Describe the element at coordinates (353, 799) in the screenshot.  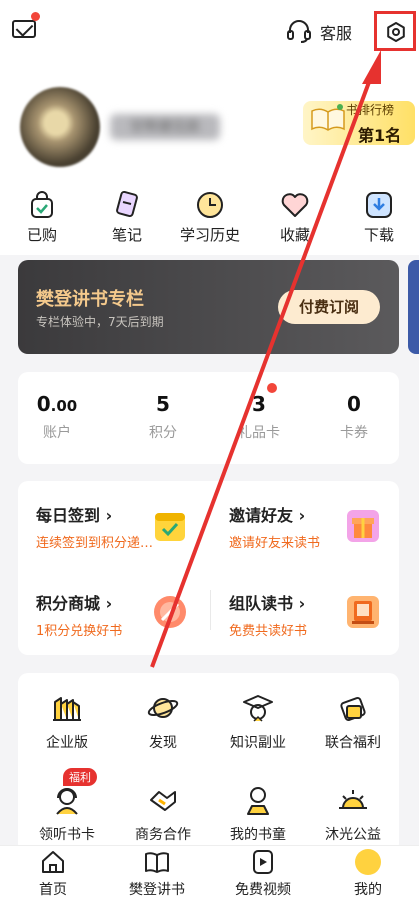
I see `sunrise-icon` at that location.